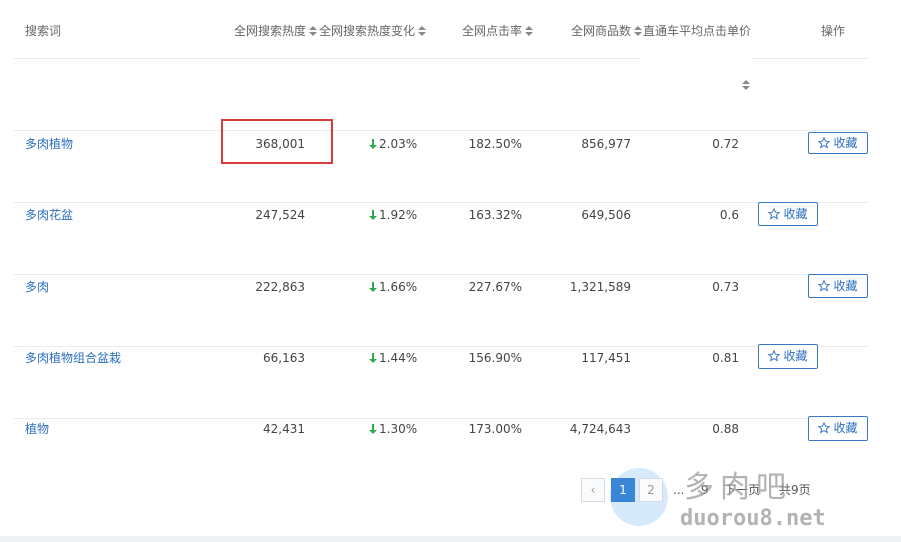 This screenshot has width=901, height=542. What do you see at coordinates (738, 487) in the screenshot?
I see `watermark-text-cn: 多肉吧` at bounding box center [738, 487].